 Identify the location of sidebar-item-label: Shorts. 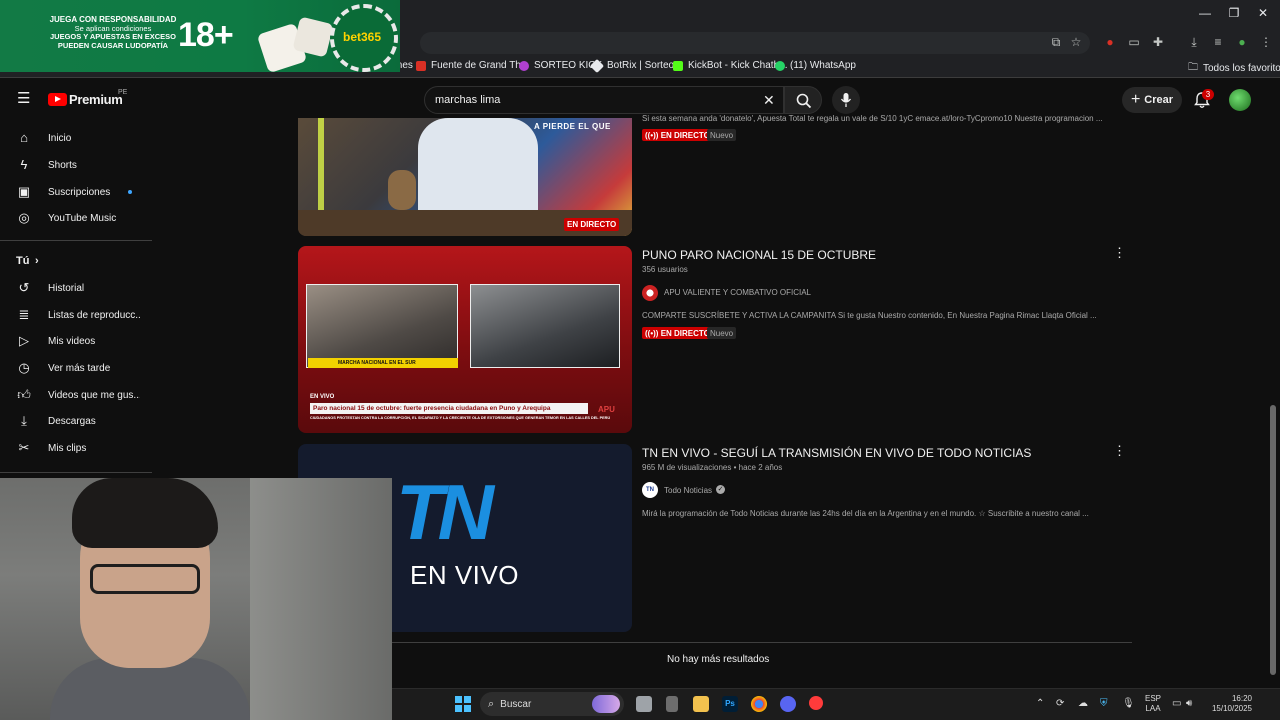
(62, 165).